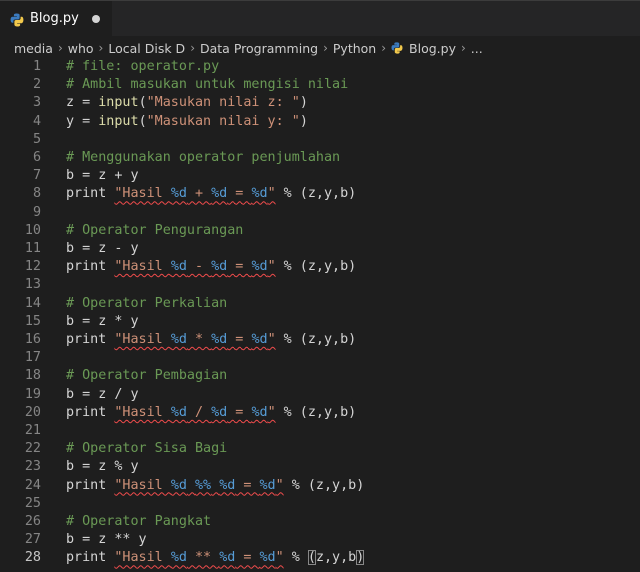  I want to click on code-line: 12 print "Hasil %d - %d = %d" % (z,y,b), so click(320, 267).